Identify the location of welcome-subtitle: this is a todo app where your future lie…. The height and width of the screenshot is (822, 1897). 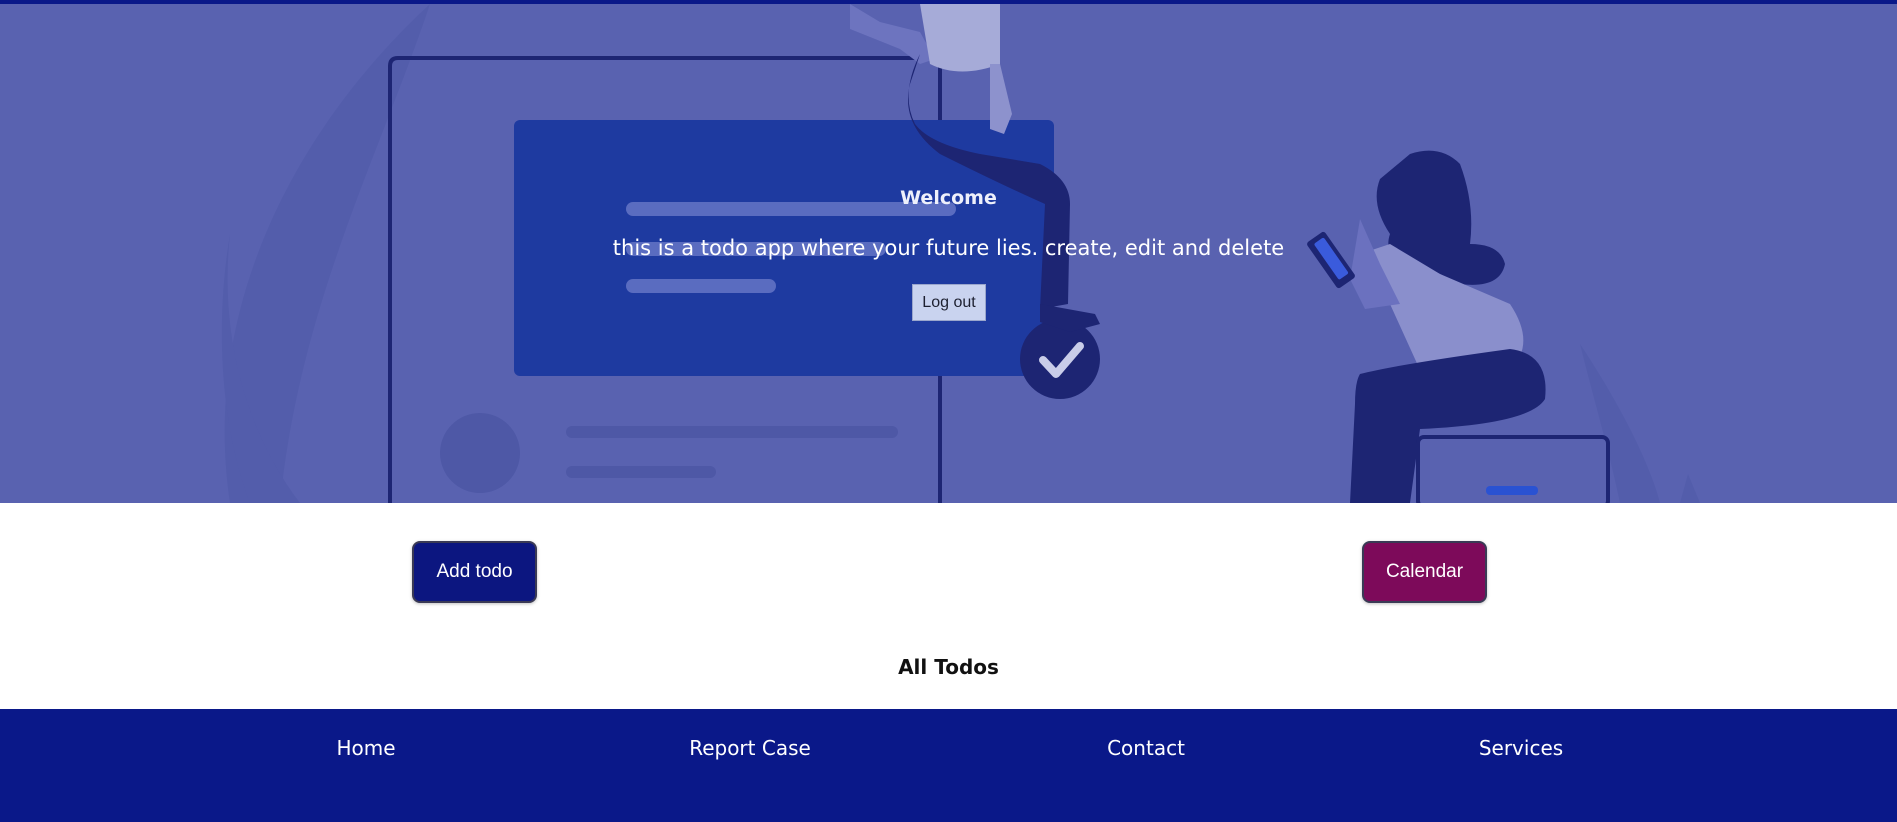
(948, 248).